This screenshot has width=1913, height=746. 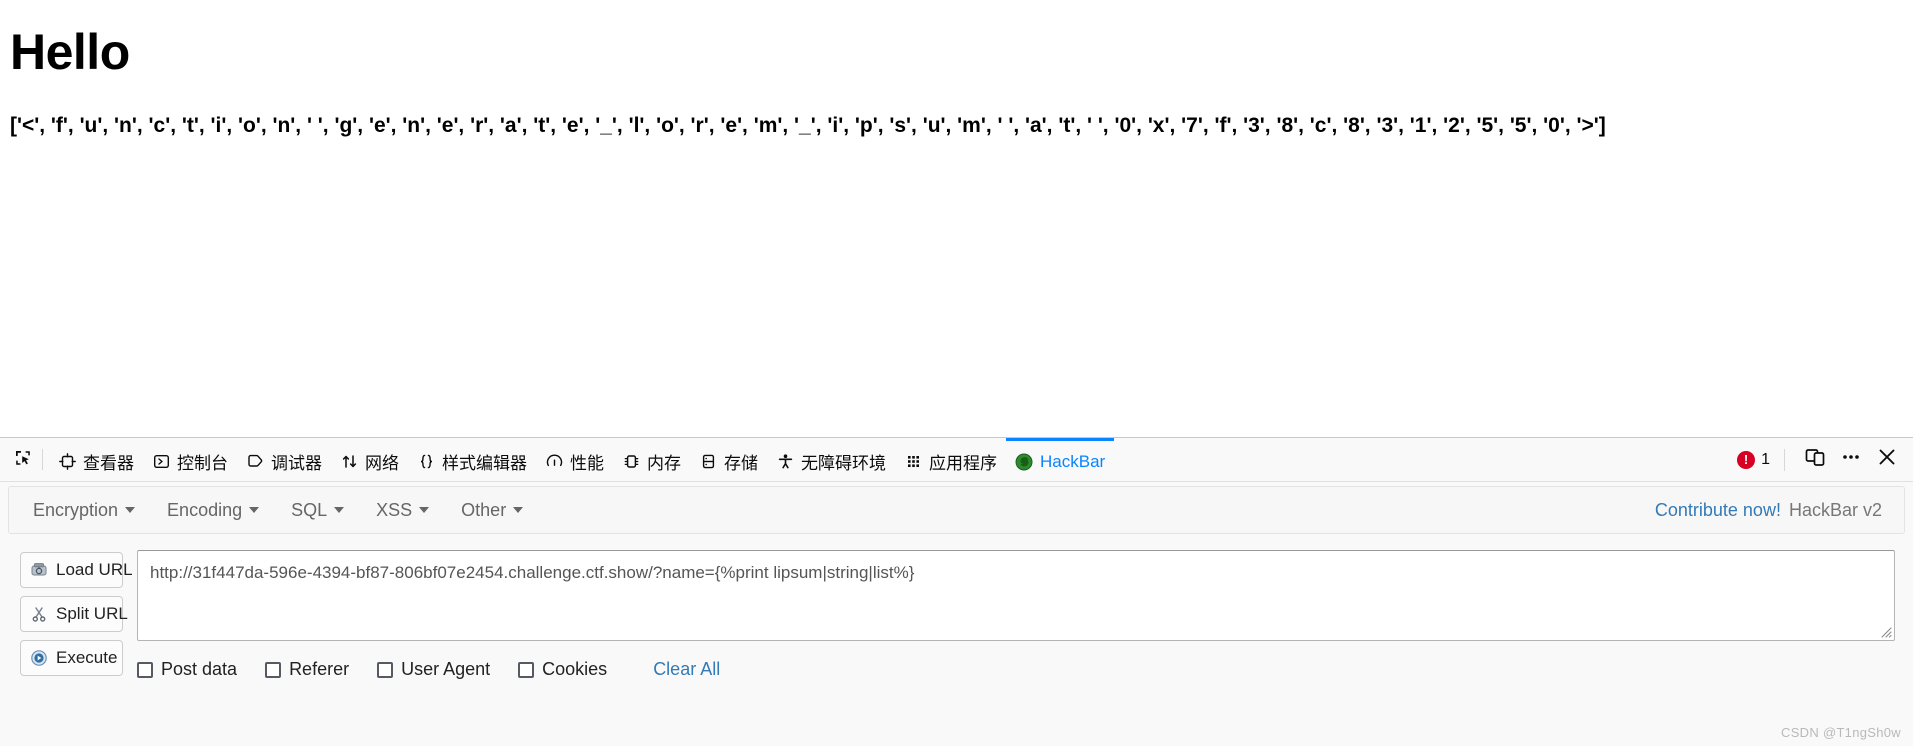 I want to click on devtools-tab-style-editor: 样式编辑器, so click(x=472, y=460).